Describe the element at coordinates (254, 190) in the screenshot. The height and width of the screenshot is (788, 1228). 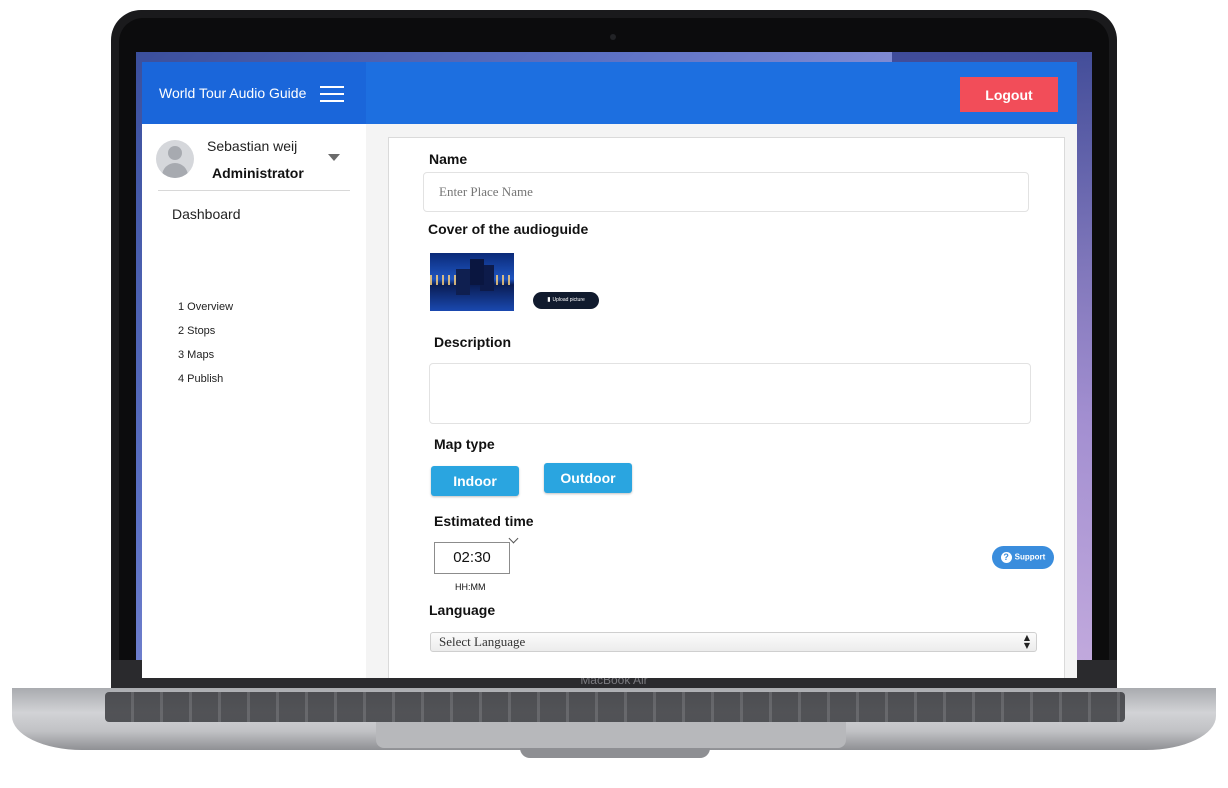
I see `sidebar-divider` at that location.